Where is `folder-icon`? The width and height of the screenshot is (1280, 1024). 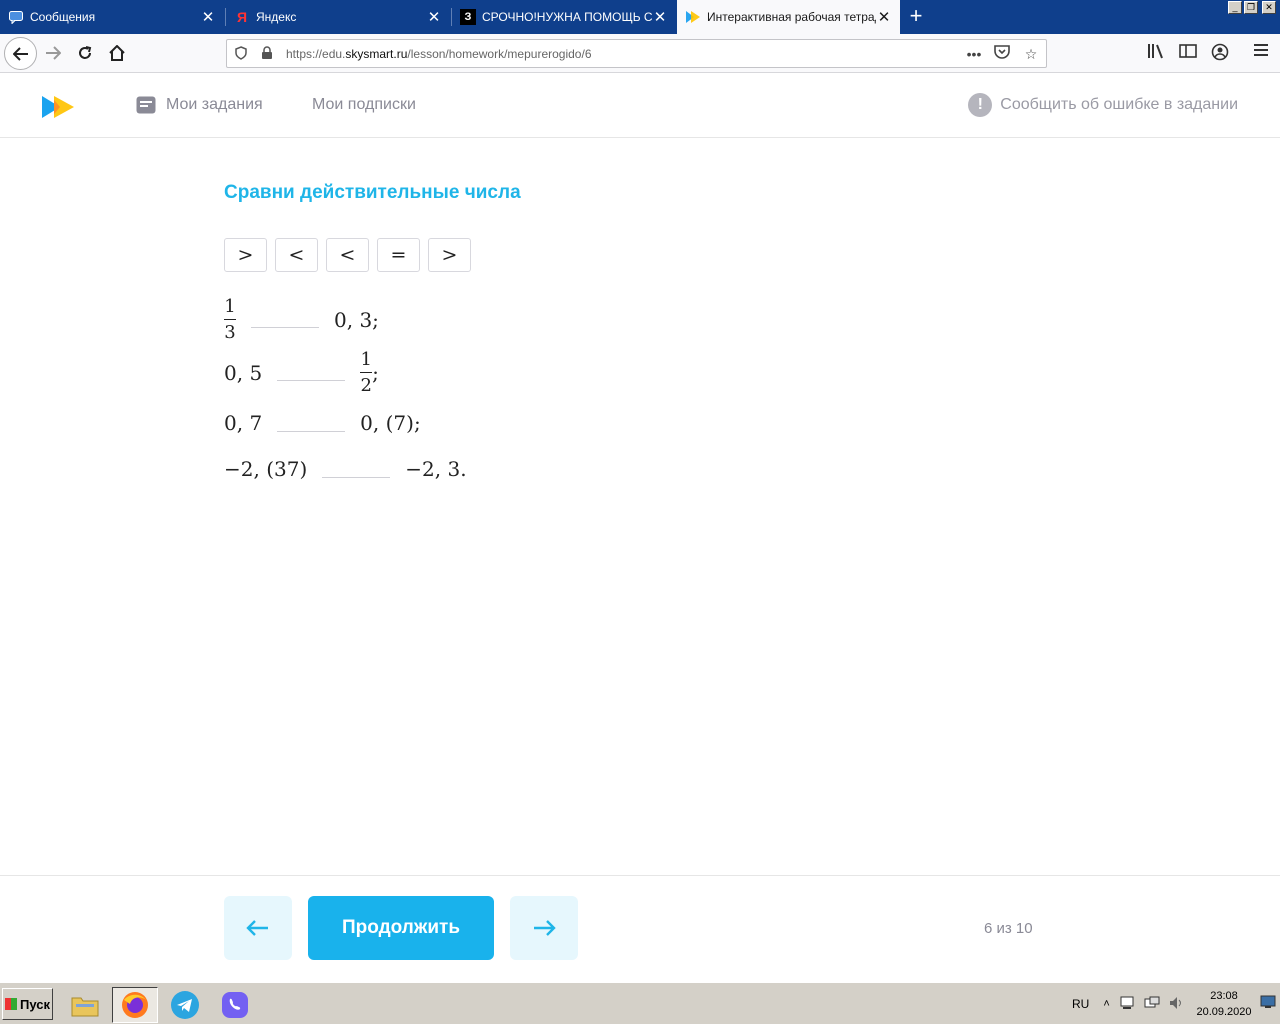 folder-icon is located at coordinates (85, 1007).